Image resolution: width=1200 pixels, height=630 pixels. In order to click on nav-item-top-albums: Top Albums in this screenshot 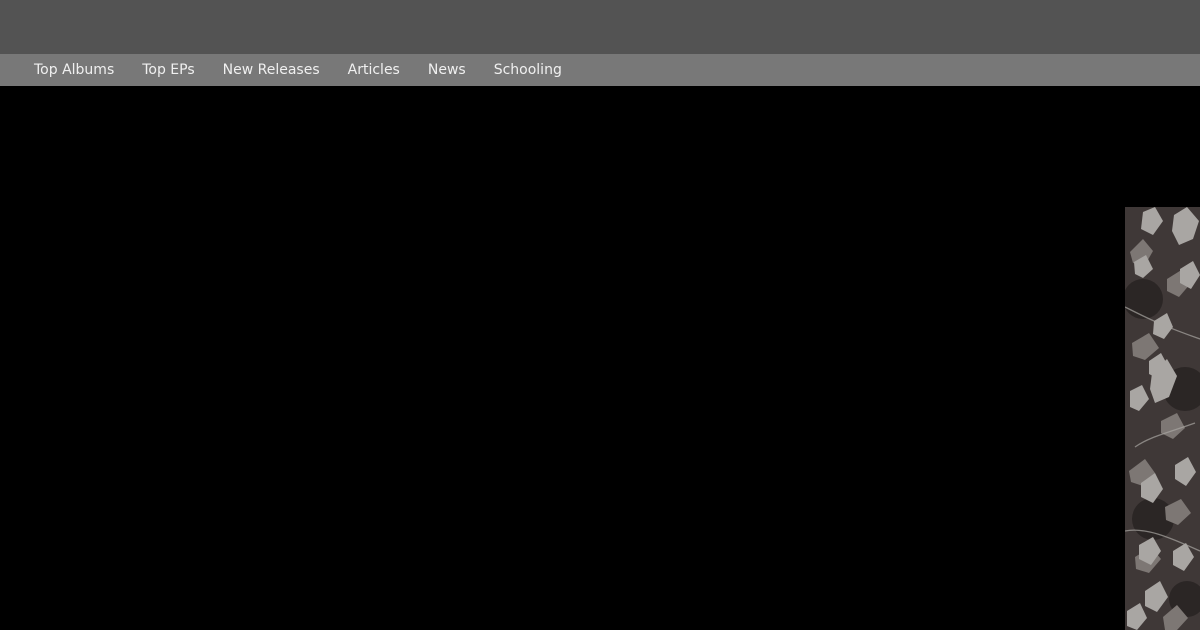, I will do `click(74, 70)`.